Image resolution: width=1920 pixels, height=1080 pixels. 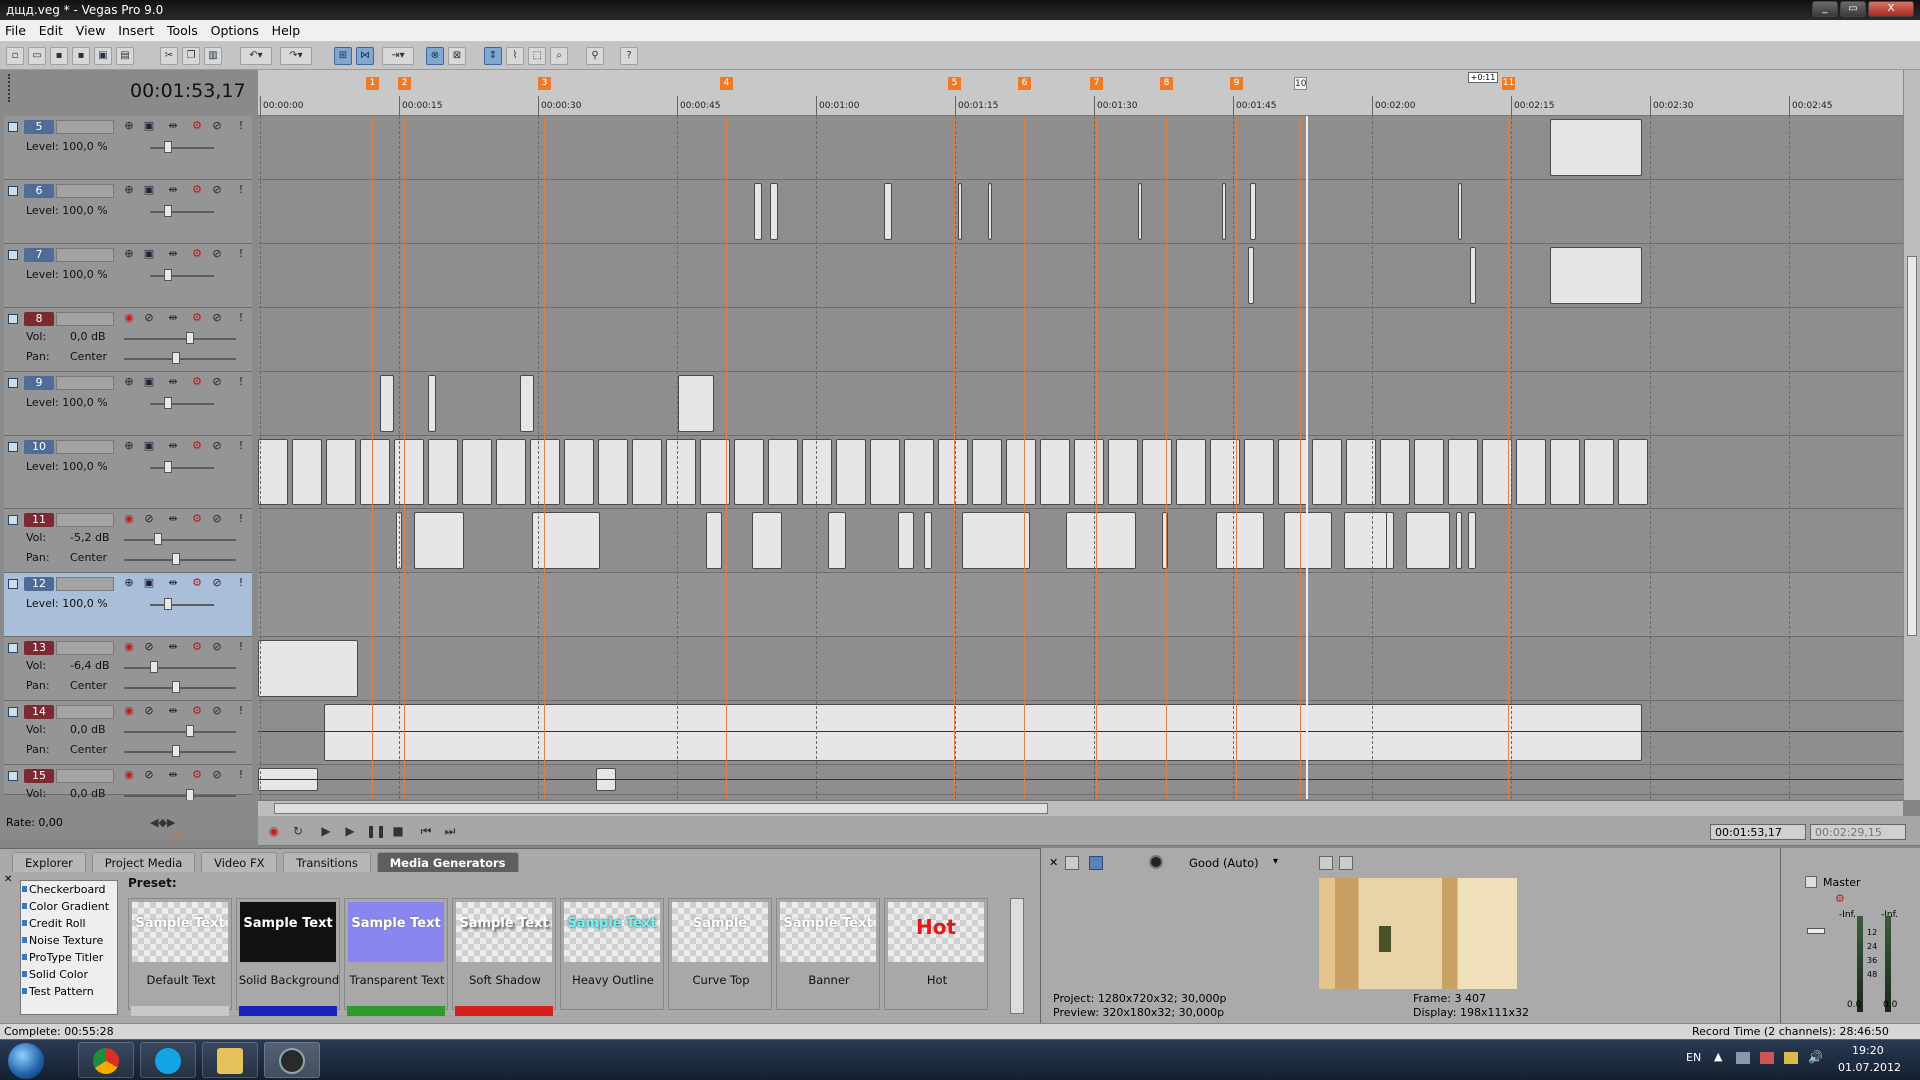 What do you see at coordinates (143, 862) in the screenshot?
I see `tab-project-media: Project Media` at bounding box center [143, 862].